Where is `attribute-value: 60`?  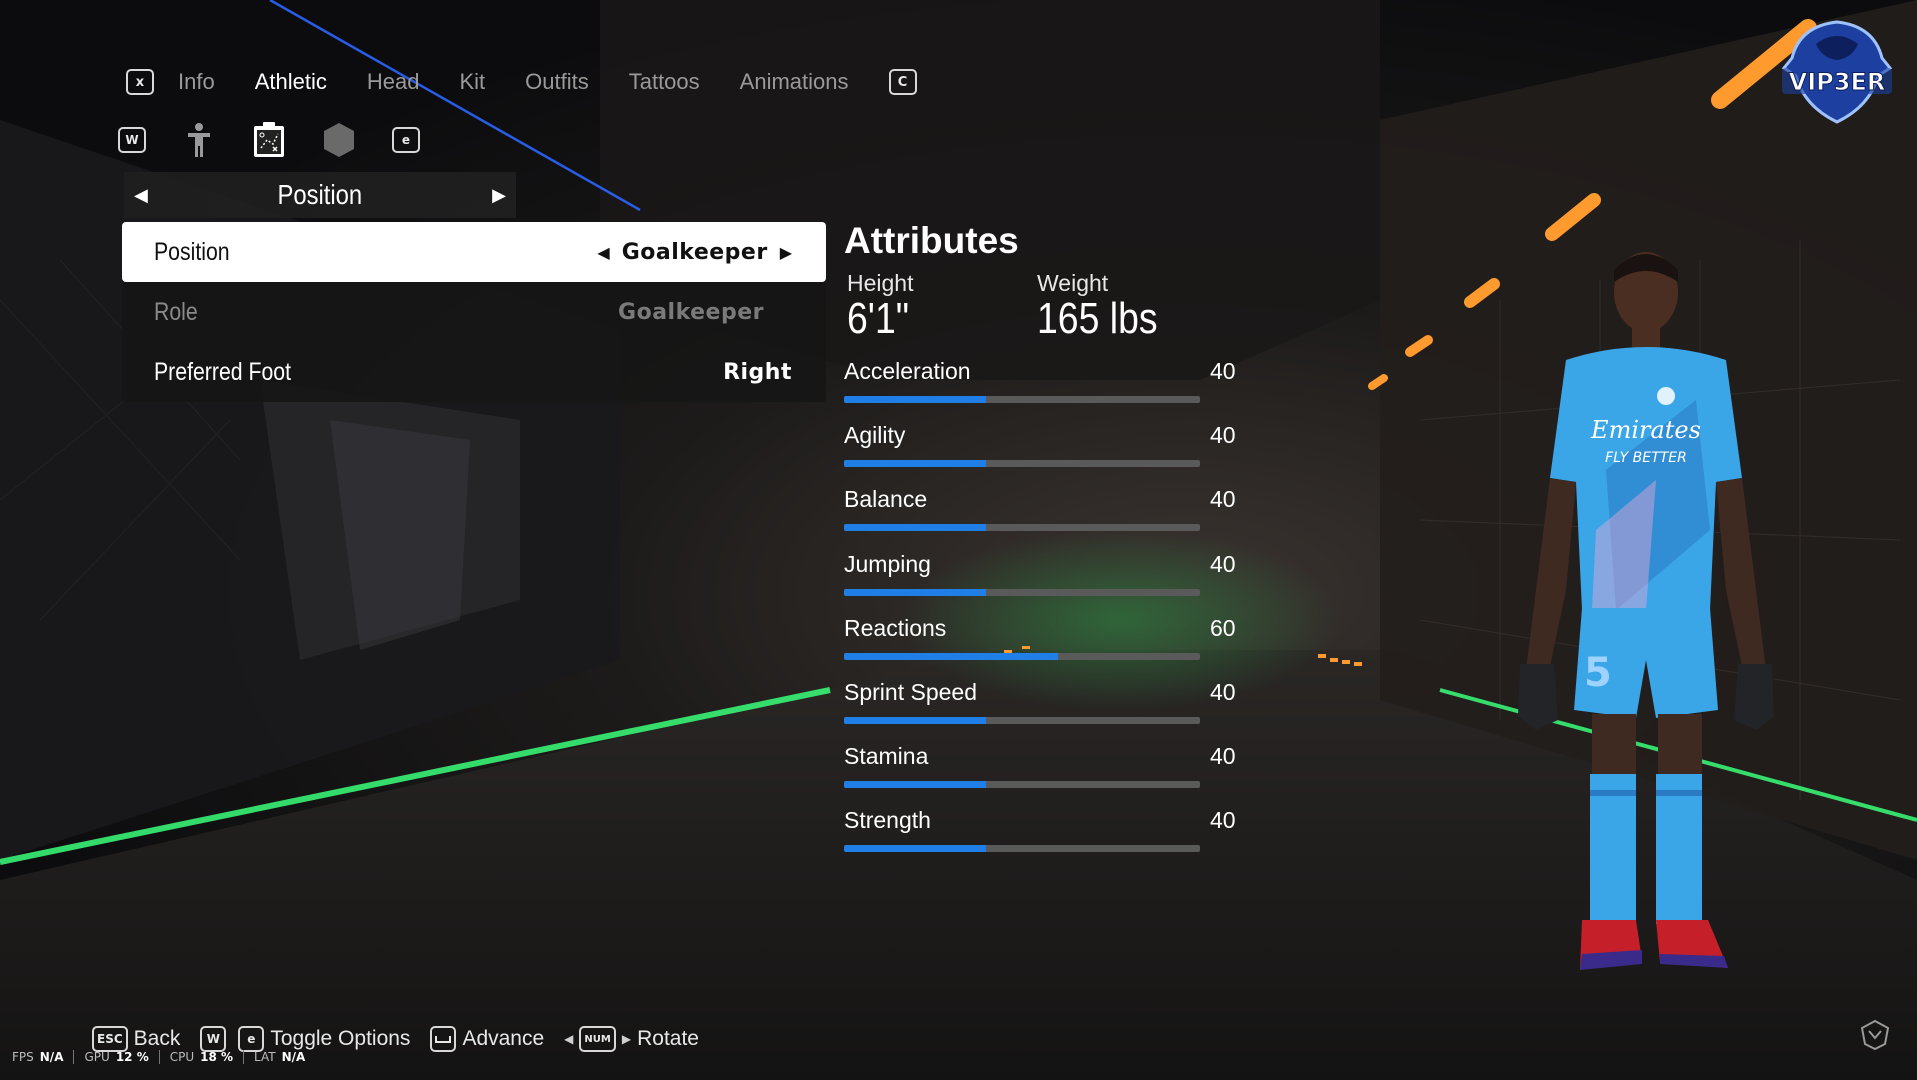 attribute-value: 60 is located at coordinates (1223, 627).